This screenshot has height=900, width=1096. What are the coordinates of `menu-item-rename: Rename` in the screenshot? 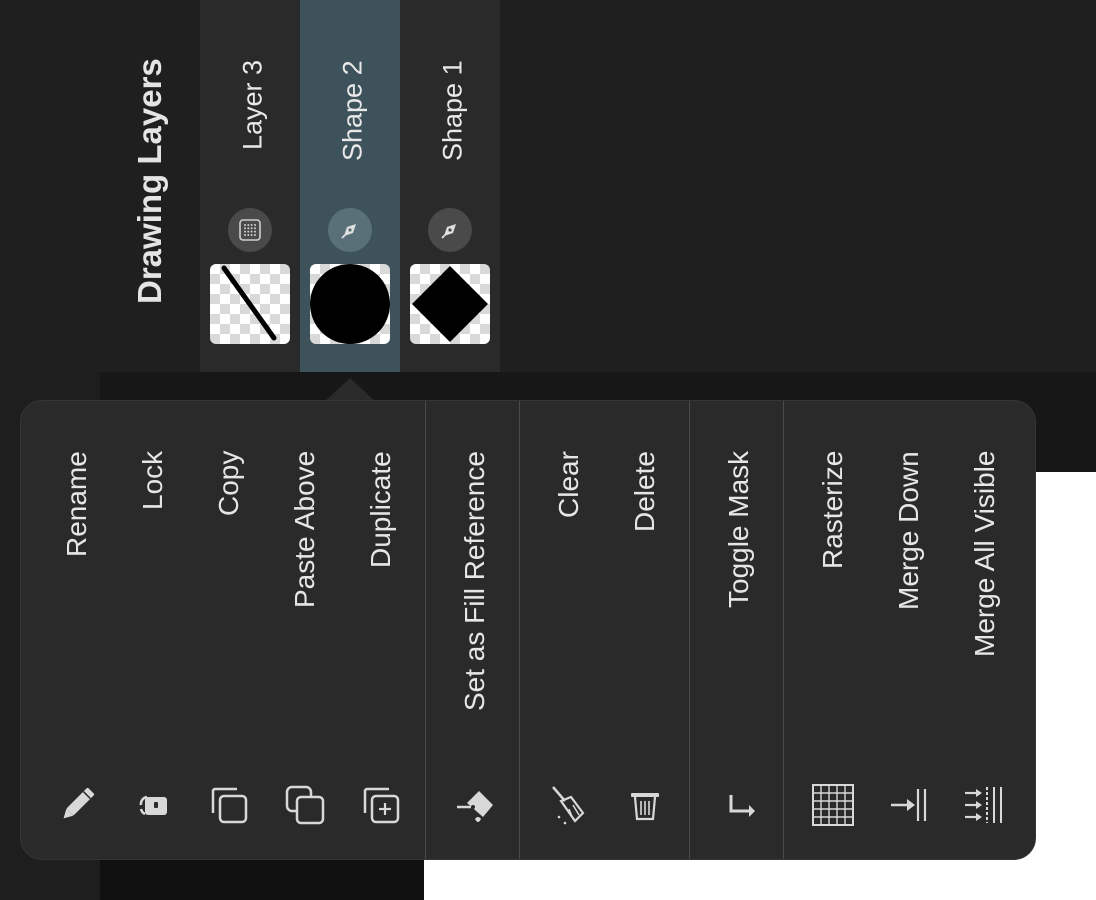 It's located at (77, 630).